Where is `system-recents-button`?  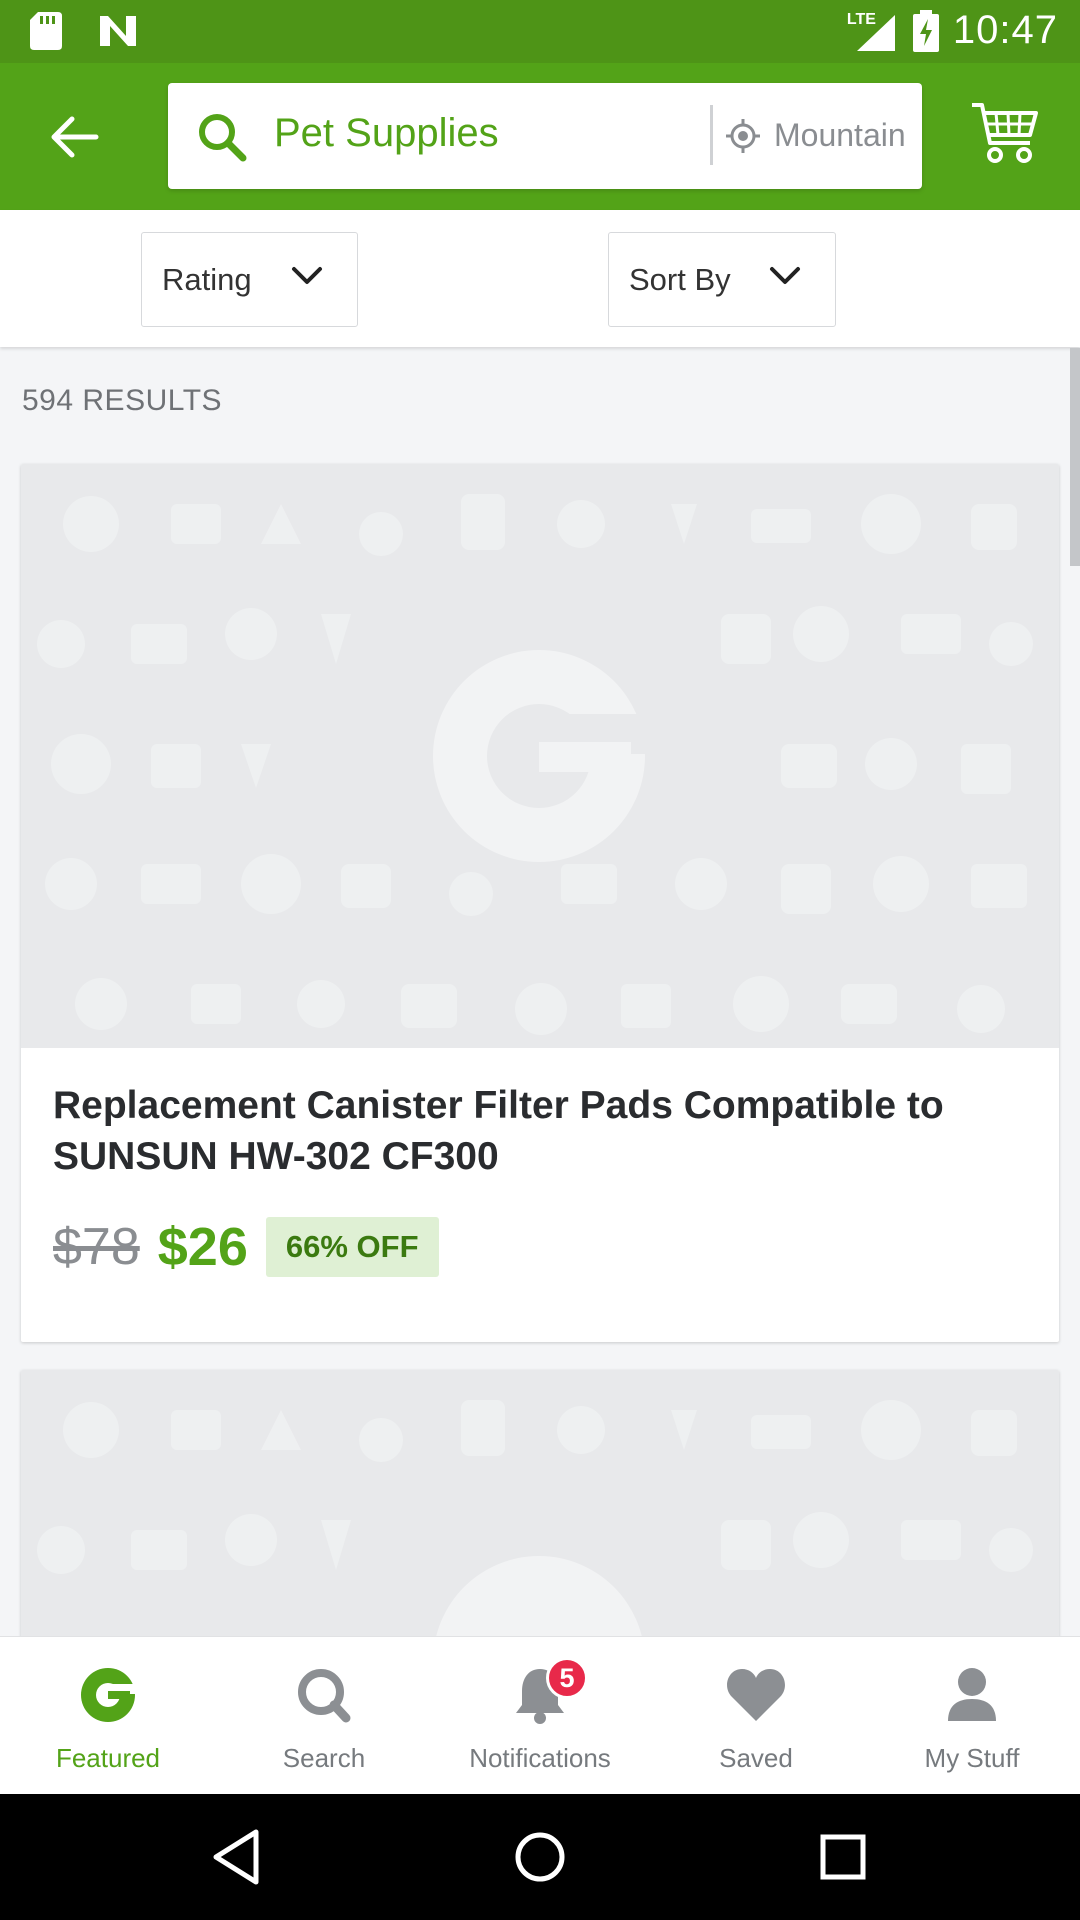
system-recents-button is located at coordinates (843, 1857).